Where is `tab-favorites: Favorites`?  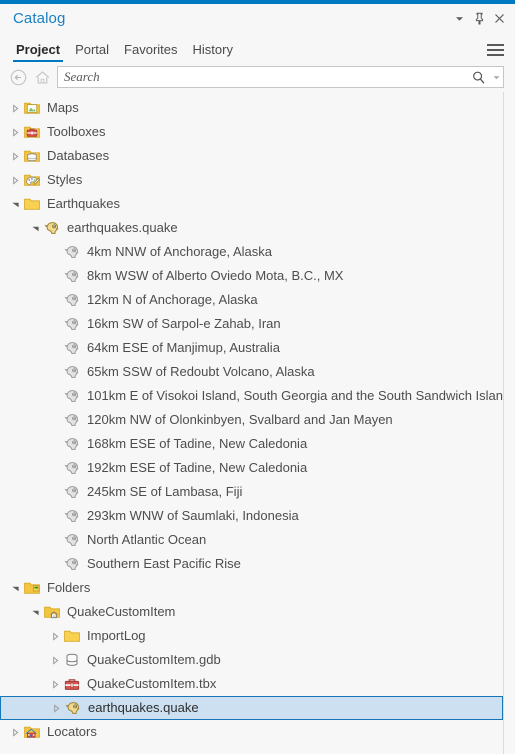
tab-favorites: Favorites is located at coordinates (150, 52).